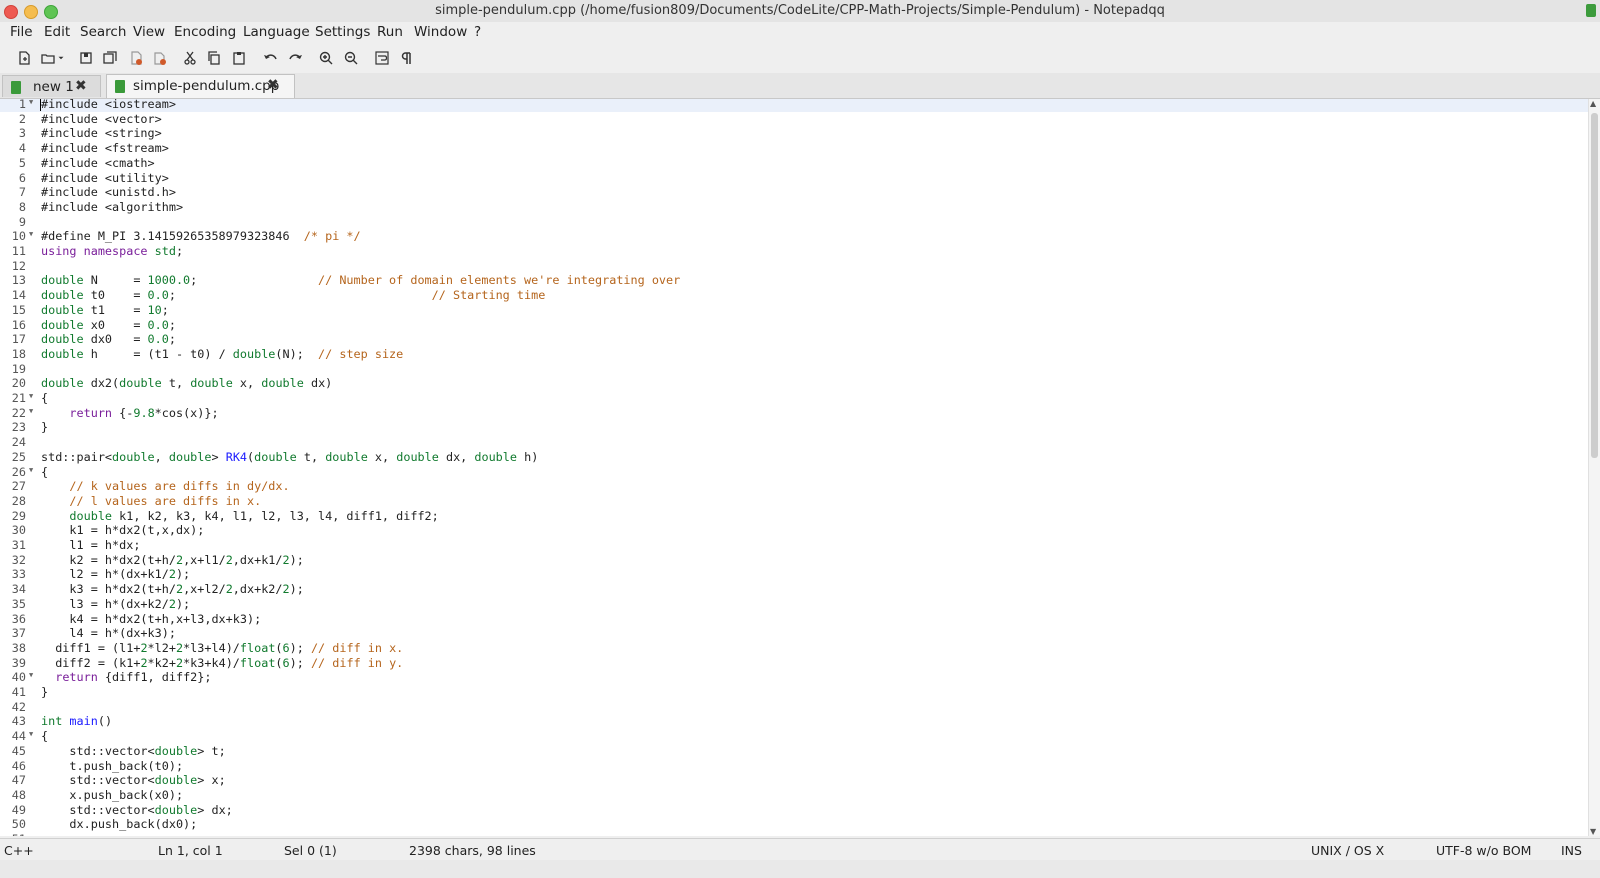 Image resolution: width=1600 pixels, height=878 pixels. Describe the element at coordinates (390, 32) in the screenshot. I see `menu-run: Run` at that location.